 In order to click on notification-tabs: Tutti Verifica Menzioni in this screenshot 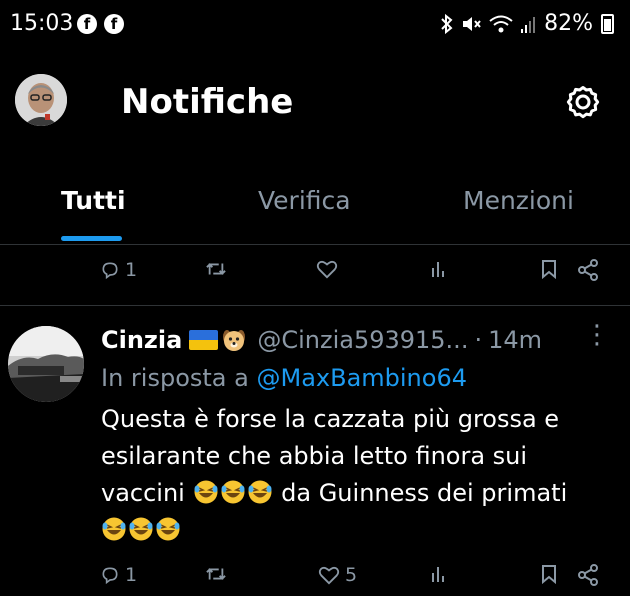, I will do `click(315, 205)`.